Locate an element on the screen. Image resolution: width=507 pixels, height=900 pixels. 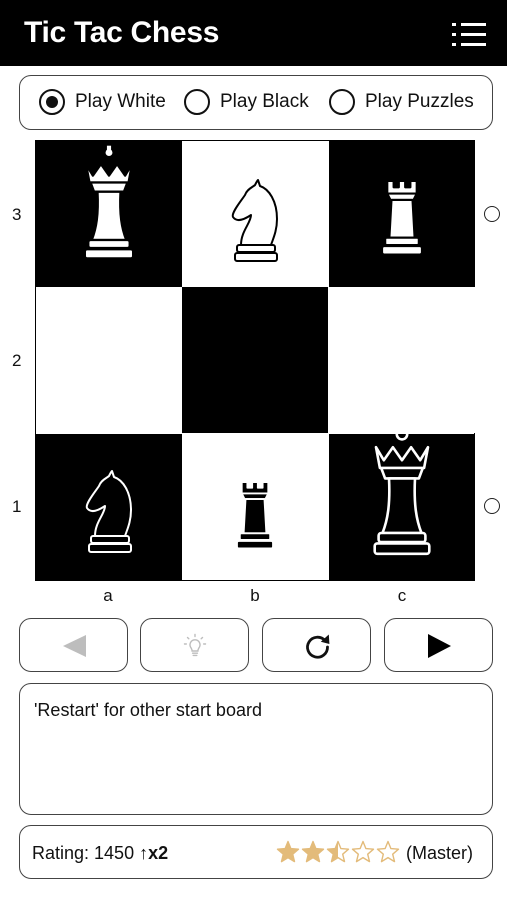
square-a2 is located at coordinates (109, 360).